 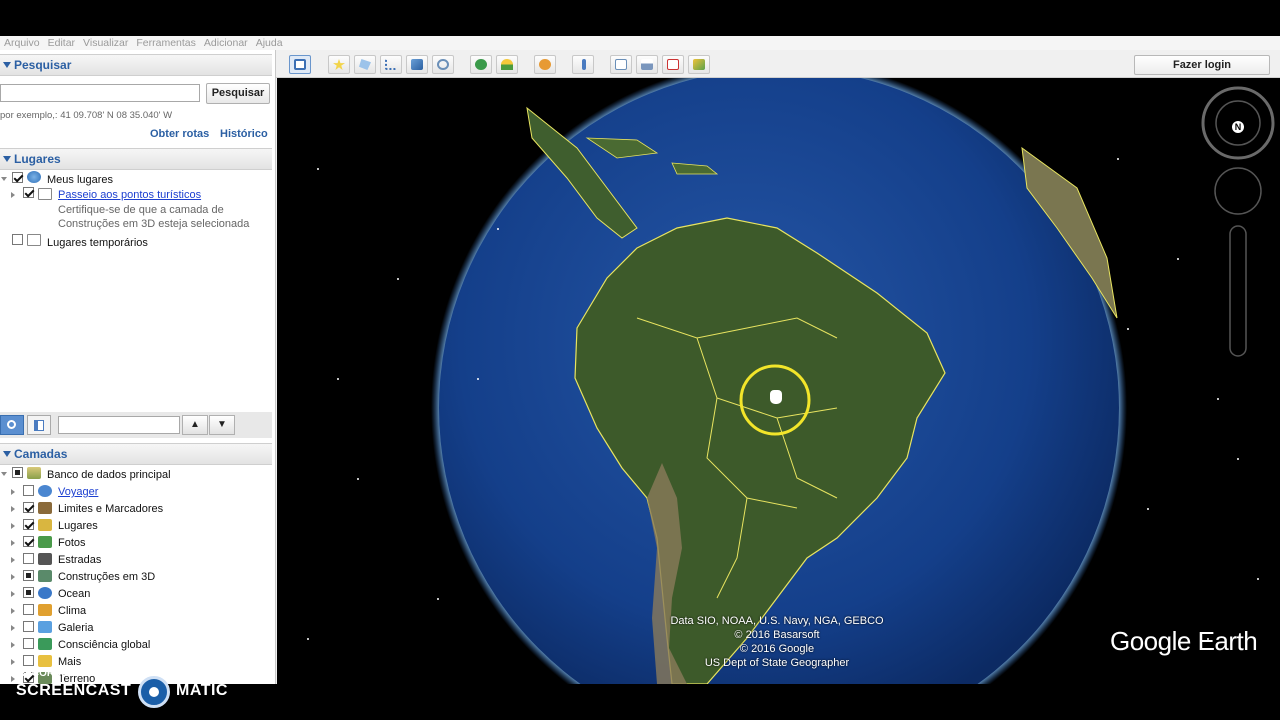 What do you see at coordinates (1238, 127) in the screenshot?
I see `compass-north-label: N` at bounding box center [1238, 127].